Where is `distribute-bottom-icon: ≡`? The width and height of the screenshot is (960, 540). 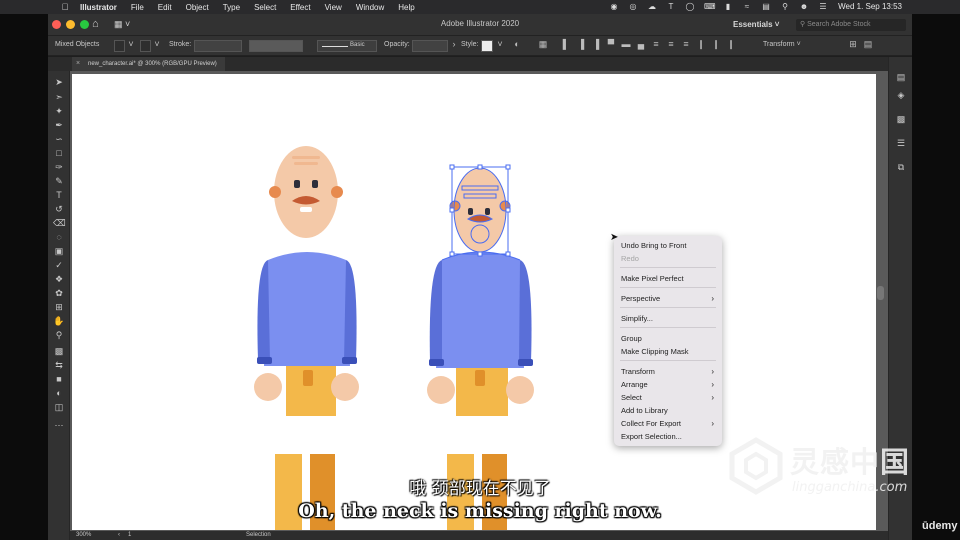
distribute-bottom-icon: ≡ is located at coordinates (686, 45).